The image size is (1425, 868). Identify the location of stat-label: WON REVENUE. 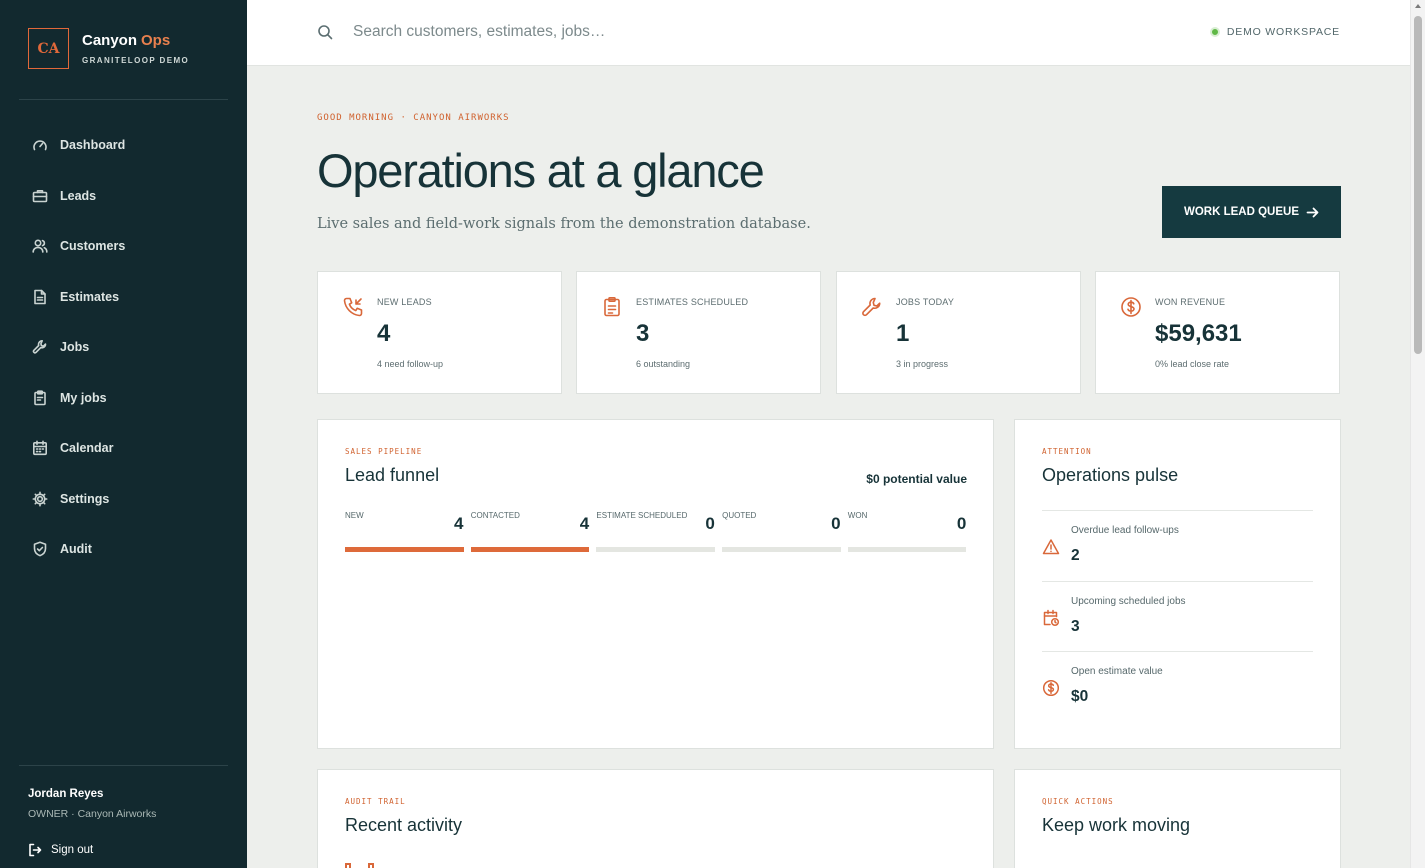
(1190, 302).